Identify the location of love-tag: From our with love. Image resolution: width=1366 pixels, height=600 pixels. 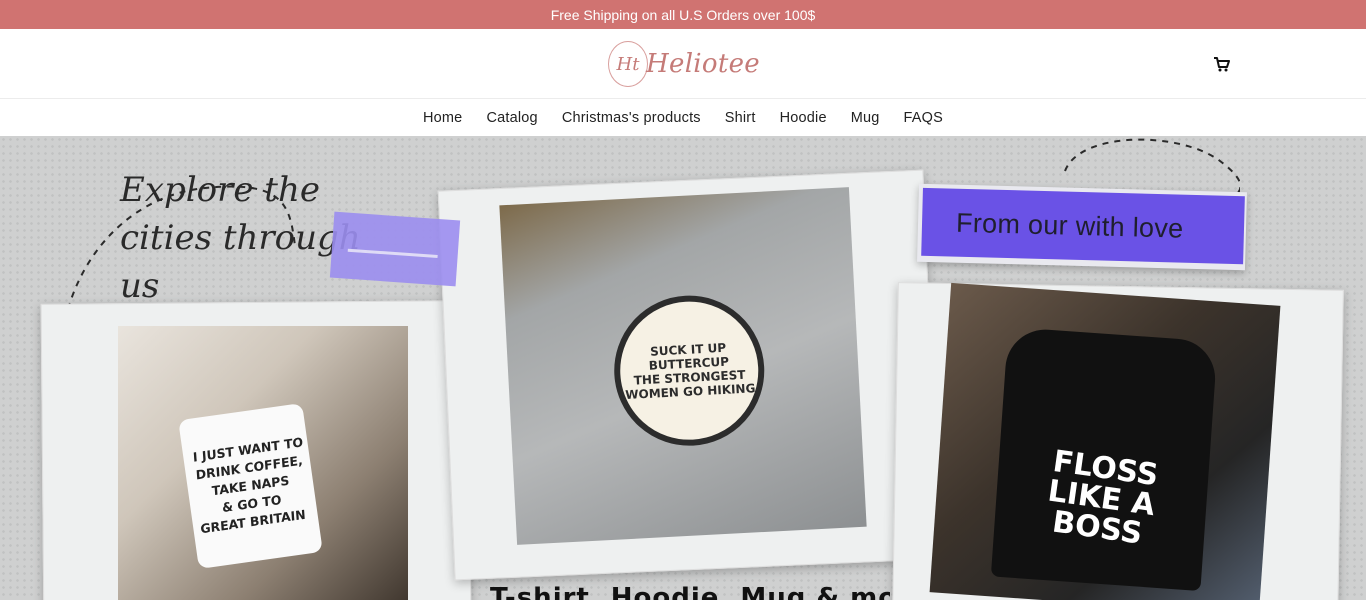
(1082, 227).